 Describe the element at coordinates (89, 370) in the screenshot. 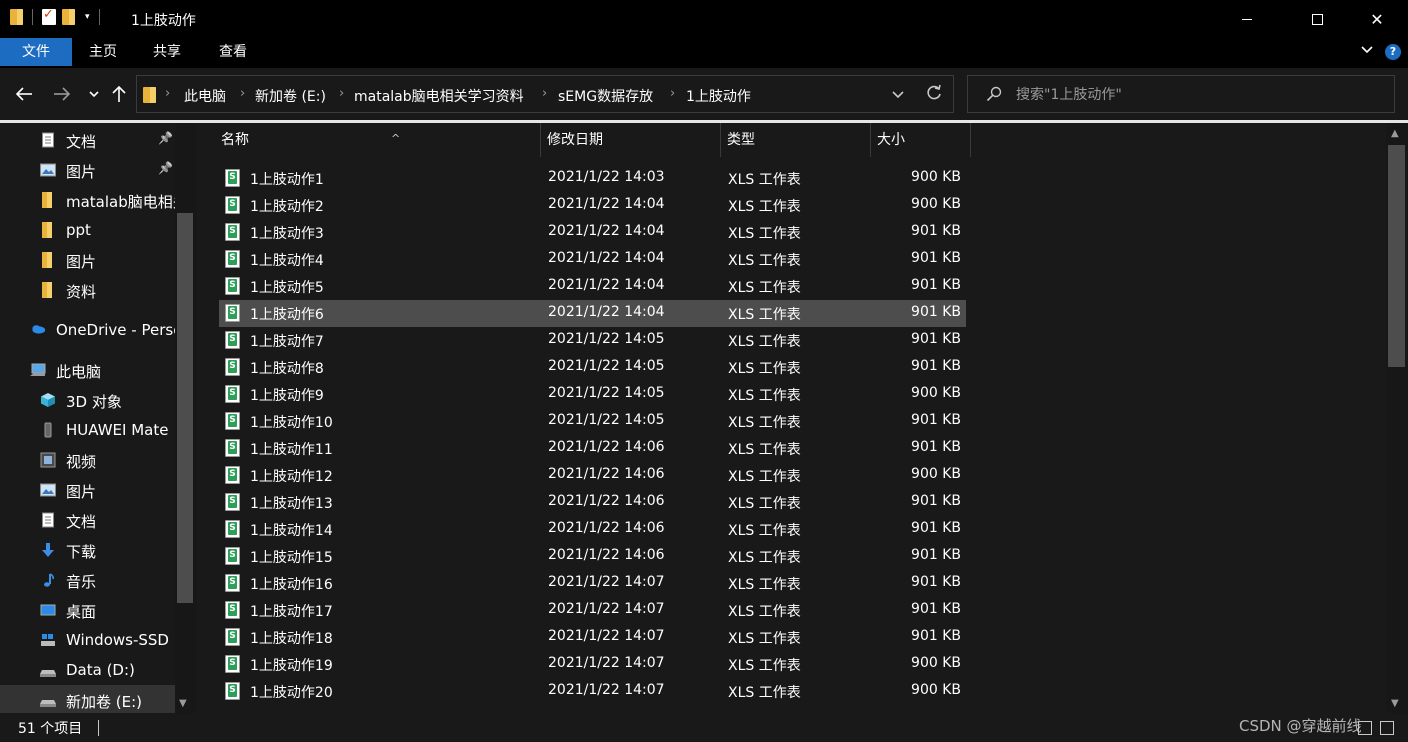

I see `nav-item: 此电脑` at that location.